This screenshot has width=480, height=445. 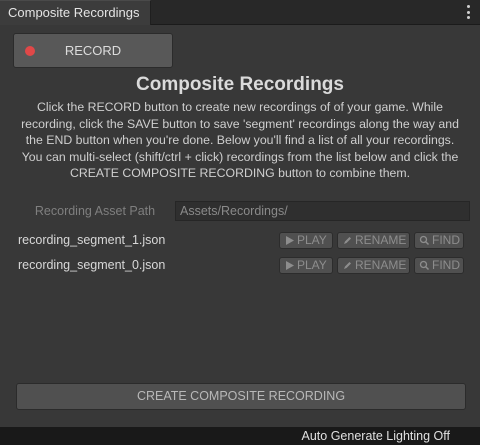 I want to click on record-button: RECORD, so click(x=93, y=50).